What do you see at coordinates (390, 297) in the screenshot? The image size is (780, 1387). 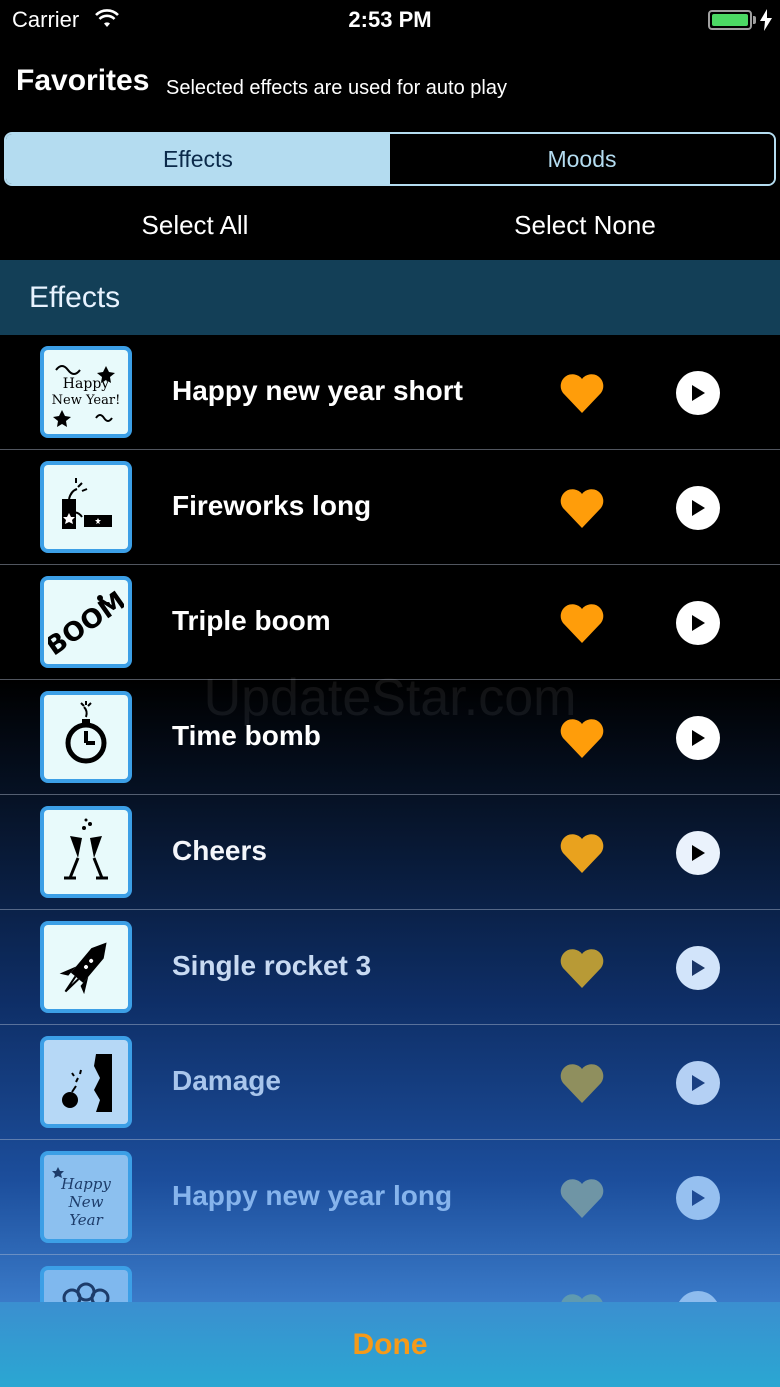 I see `section-header: Effects` at bounding box center [390, 297].